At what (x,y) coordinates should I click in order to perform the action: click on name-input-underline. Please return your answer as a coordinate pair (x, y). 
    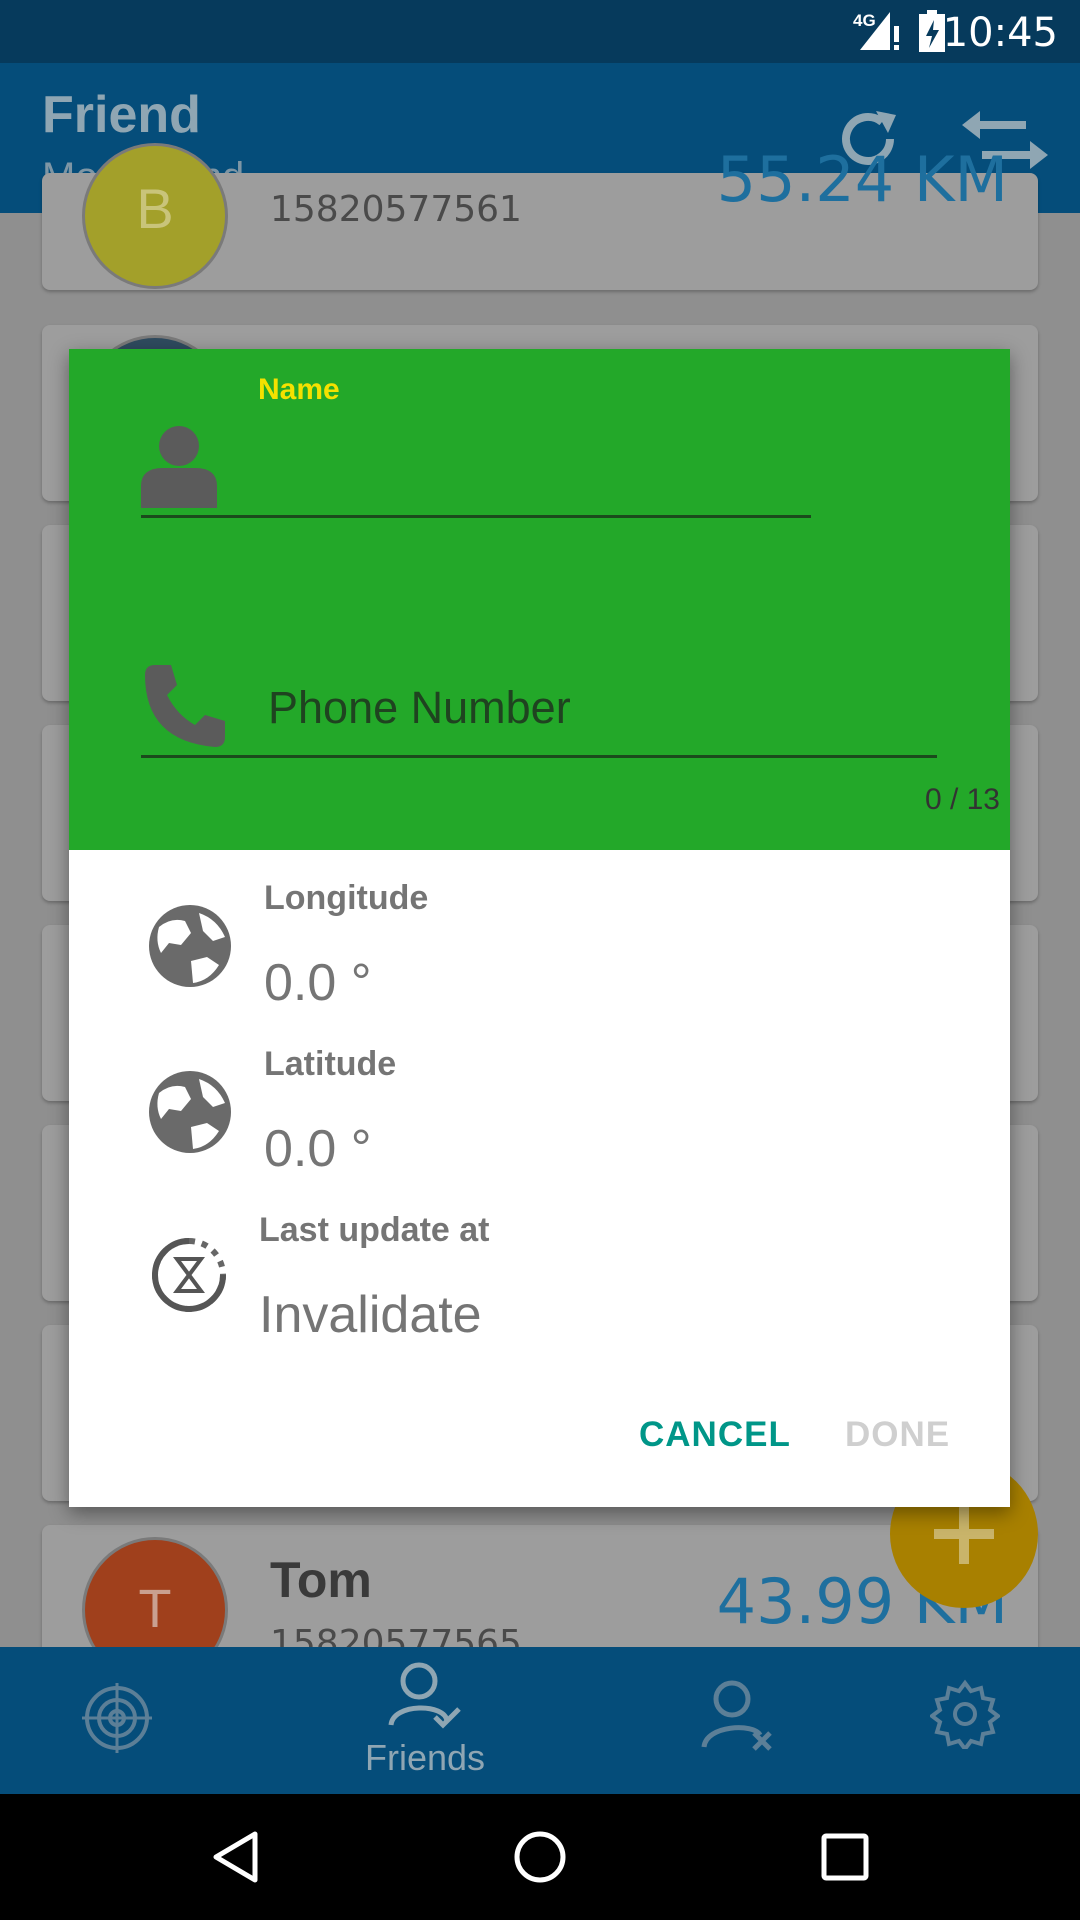
    Looking at the image, I should click on (476, 516).